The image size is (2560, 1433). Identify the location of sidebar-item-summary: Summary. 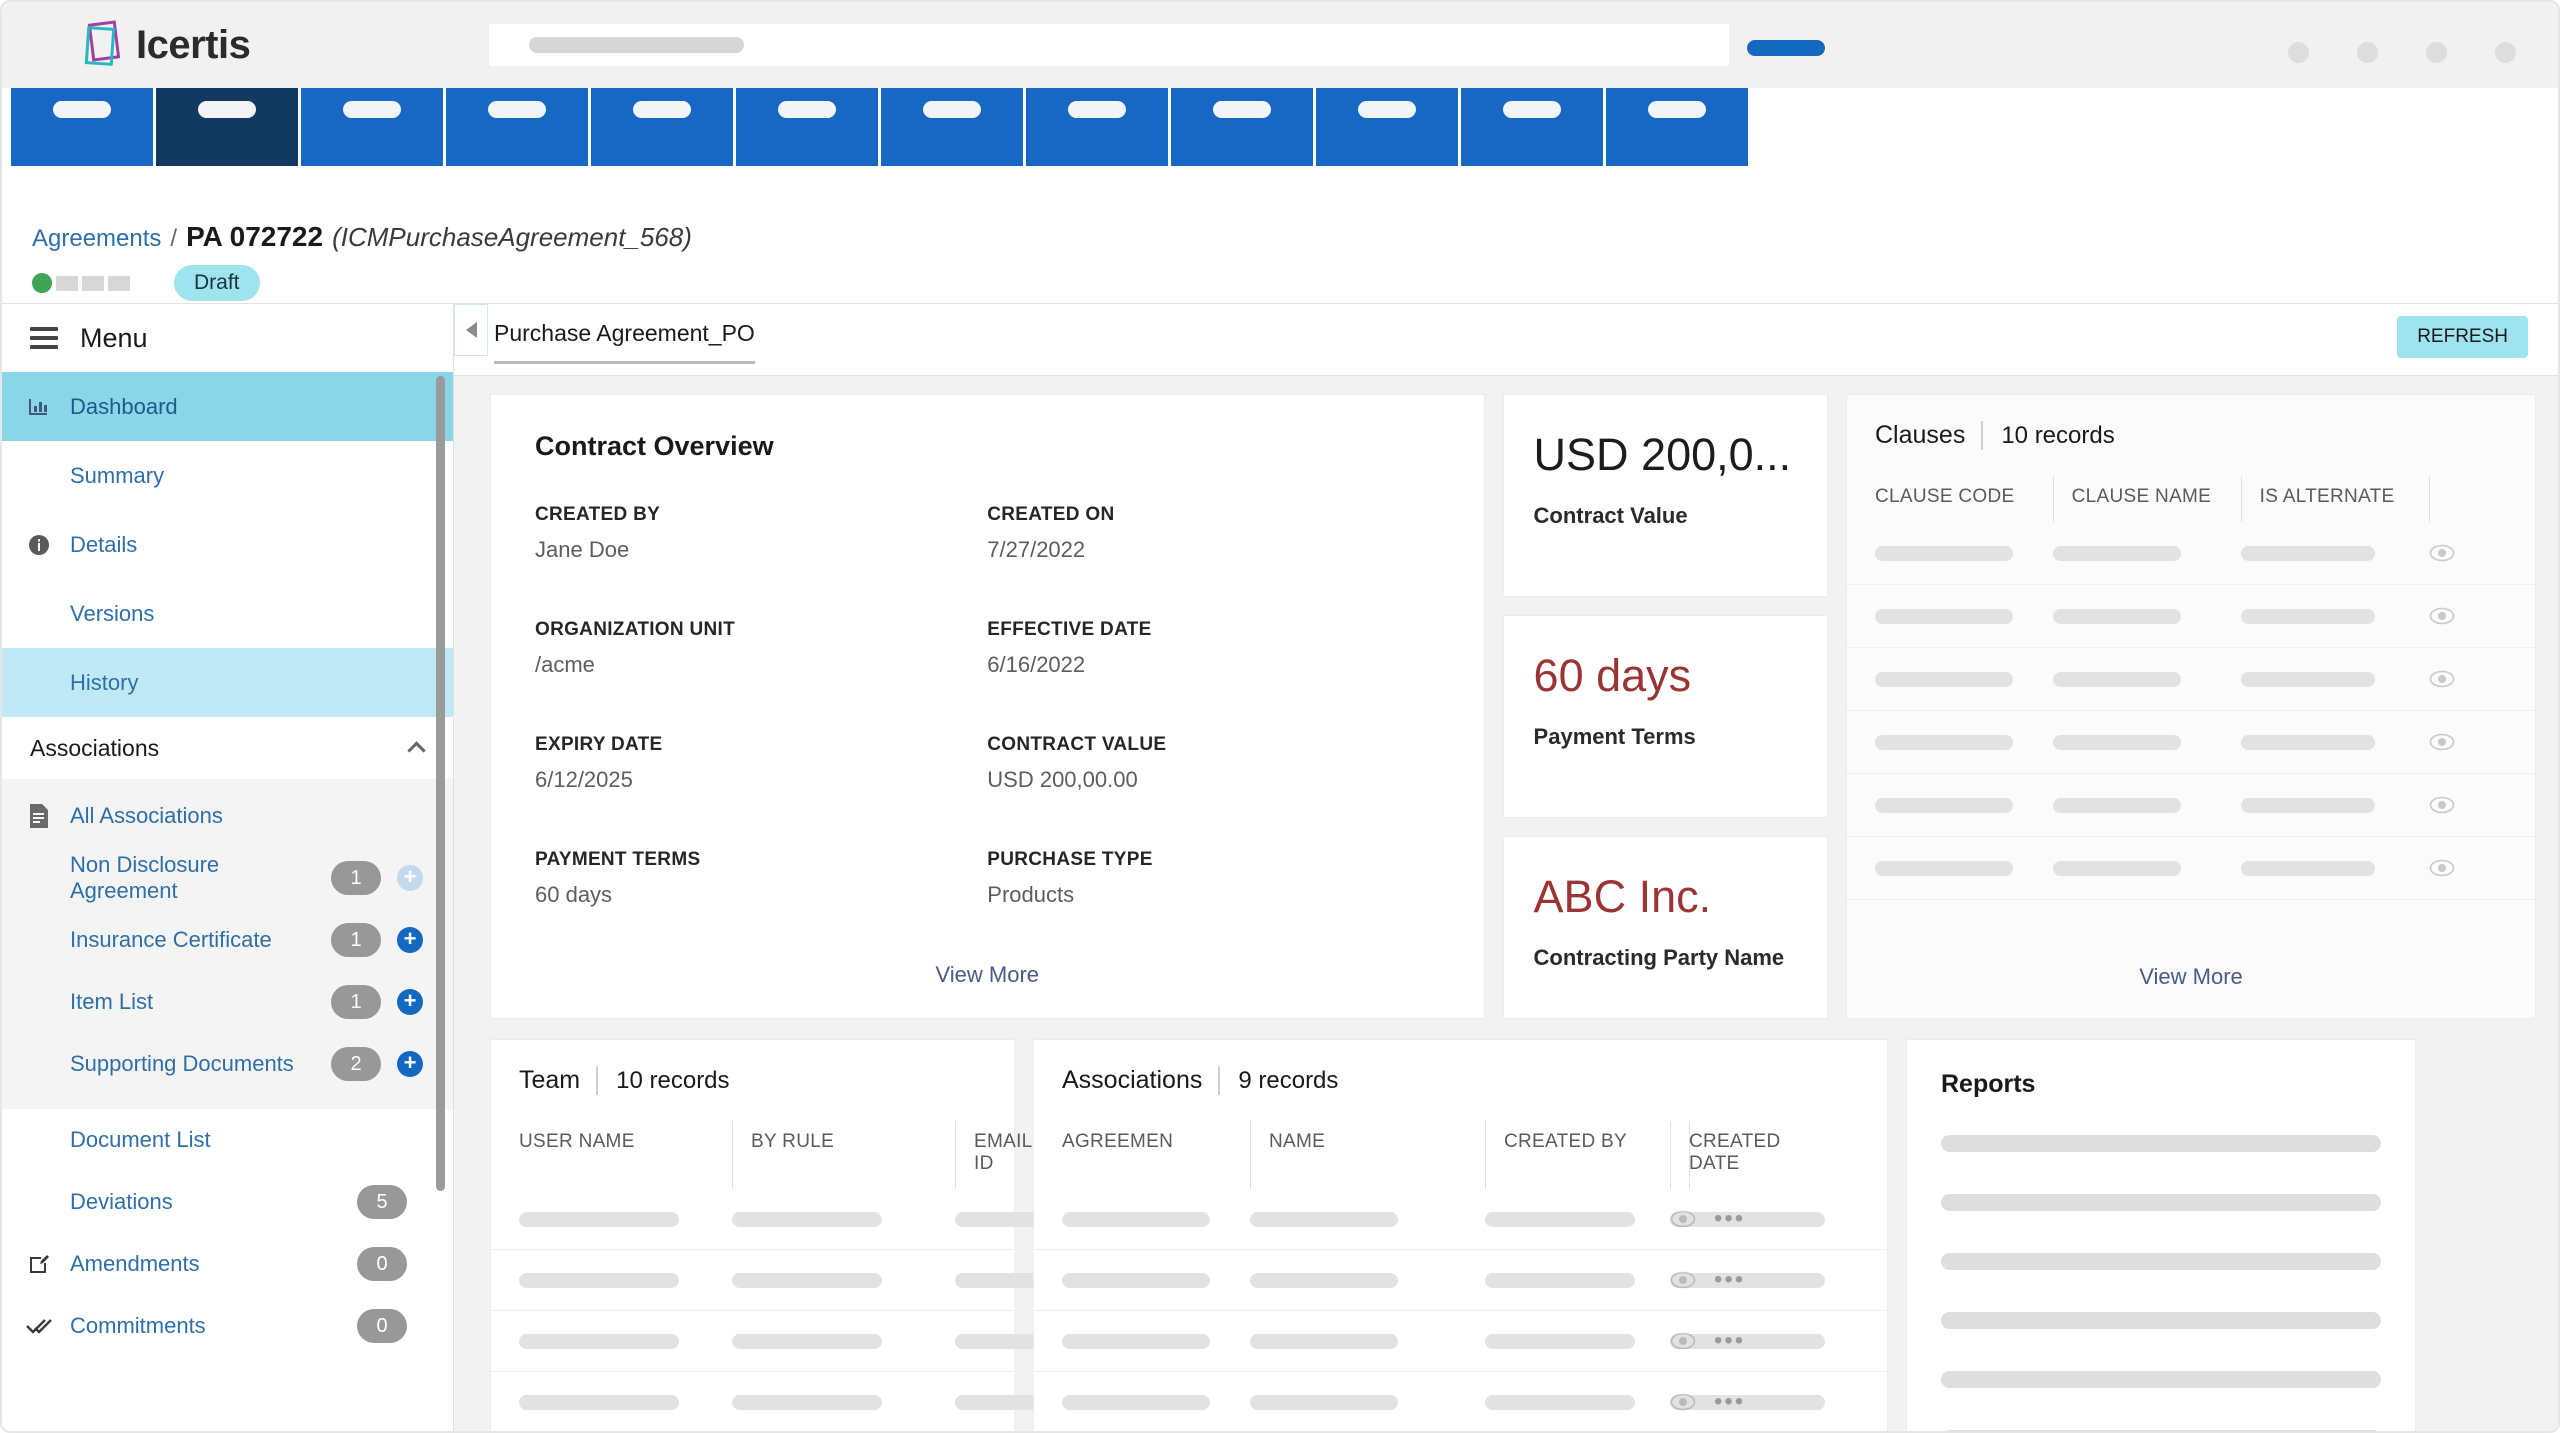
(227, 475).